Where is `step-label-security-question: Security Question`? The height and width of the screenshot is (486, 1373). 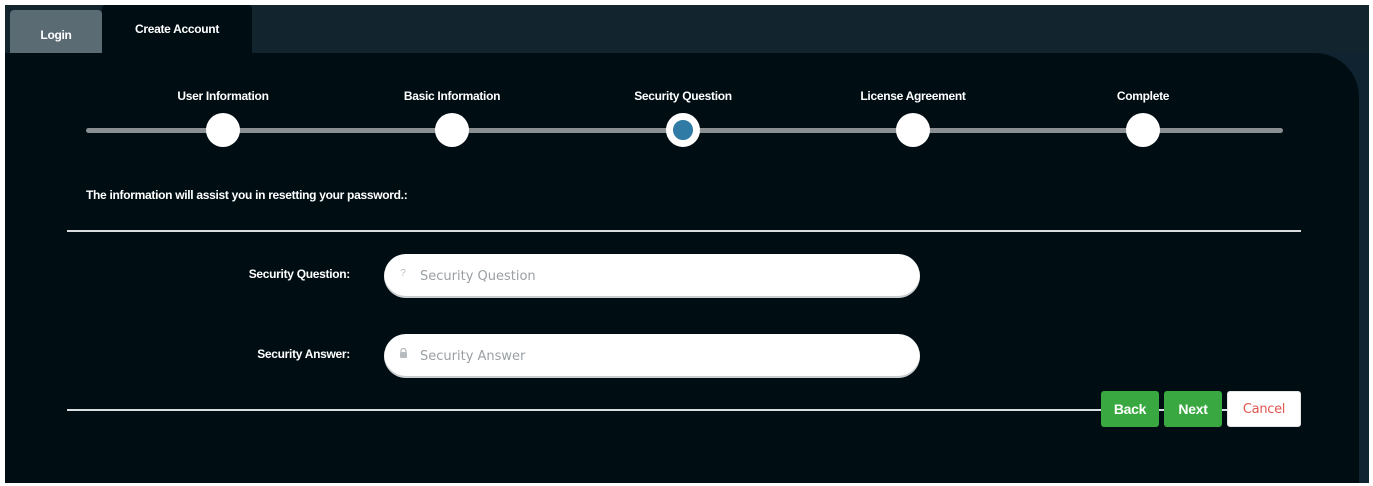
step-label-security-question: Security Question is located at coordinates (683, 96).